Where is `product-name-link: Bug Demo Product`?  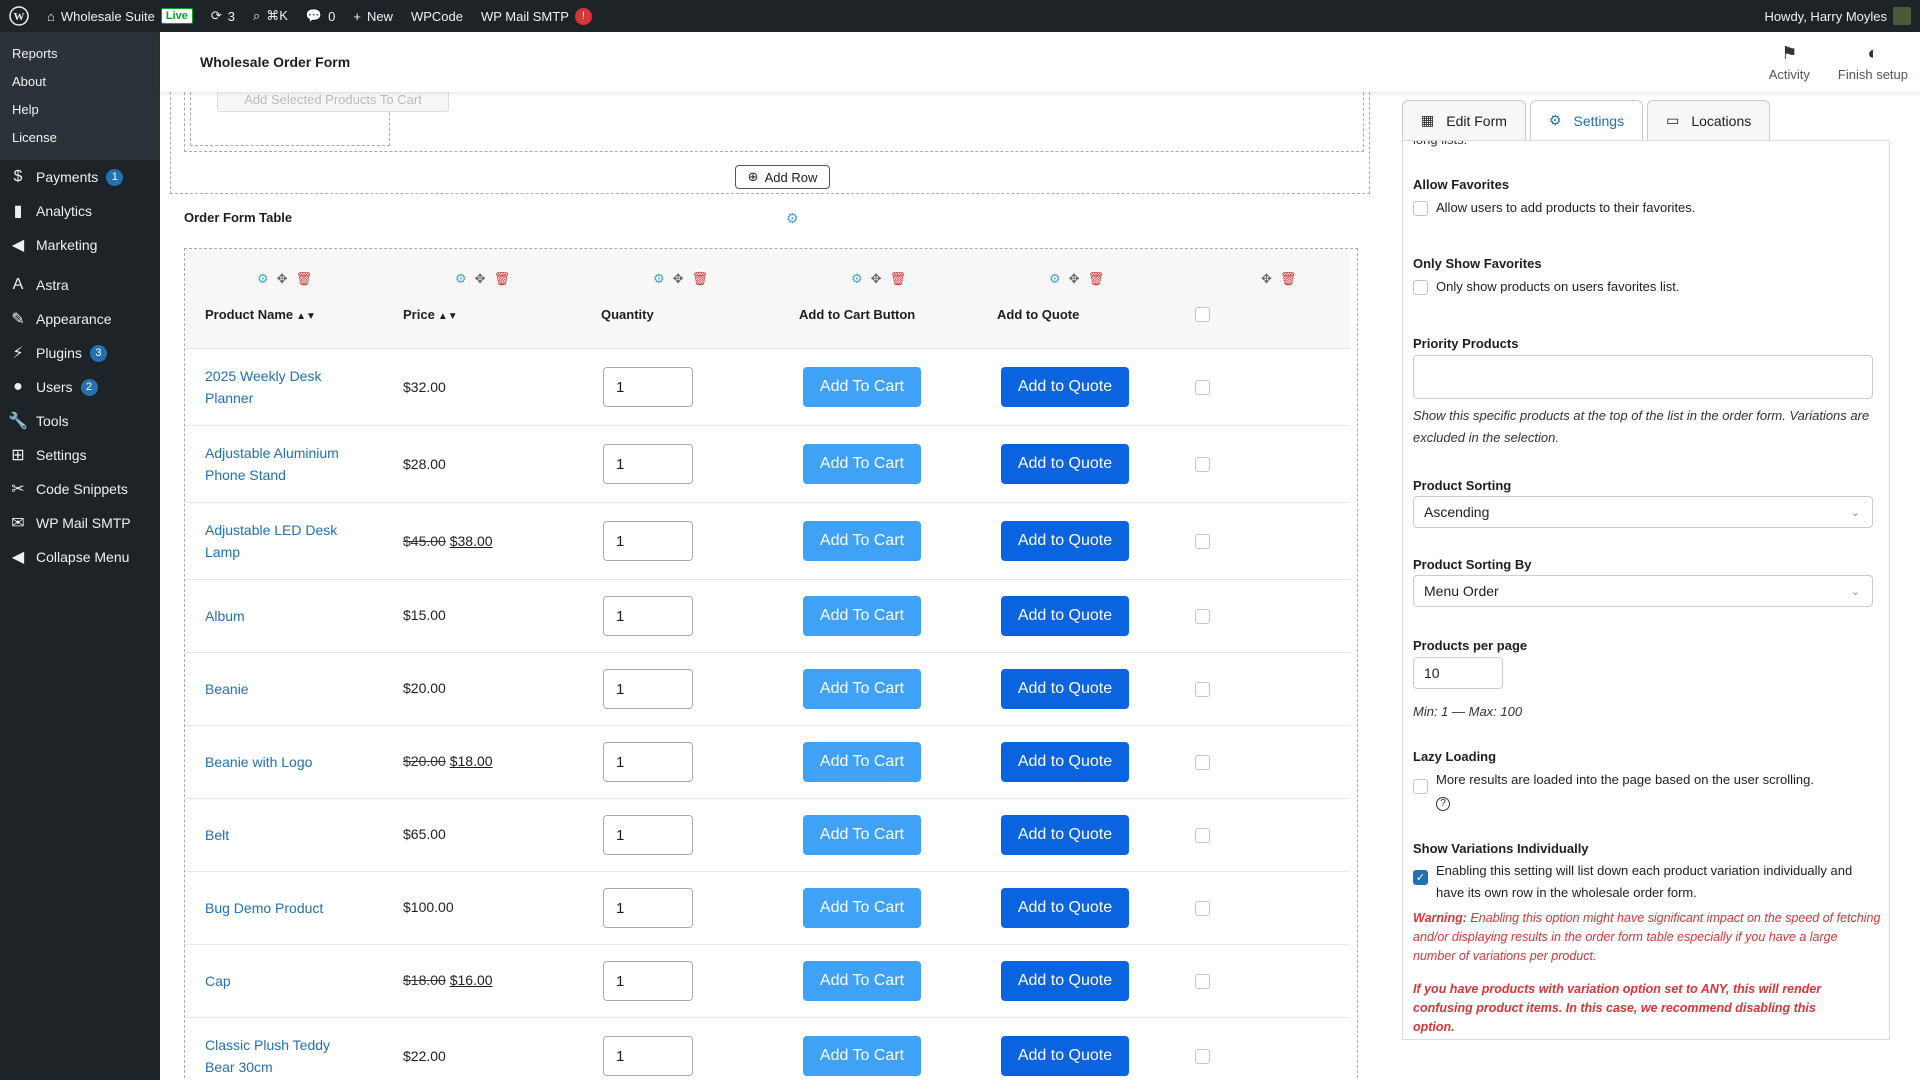 product-name-link: Bug Demo Product is located at coordinates (280, 908).